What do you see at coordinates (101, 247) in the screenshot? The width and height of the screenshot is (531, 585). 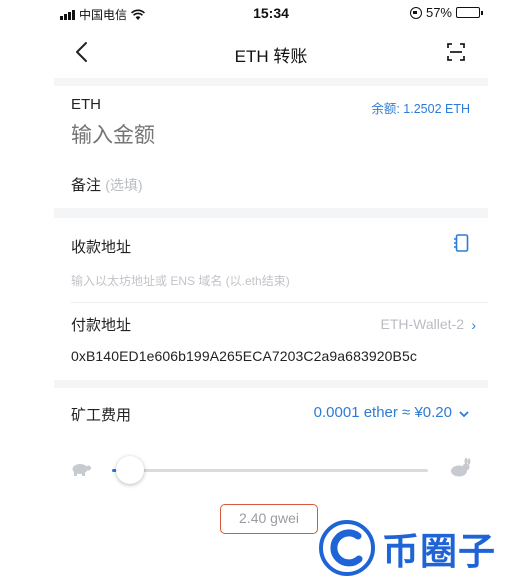 I see `receive-address-label: 收款地址` at bounding box center [101, 247].